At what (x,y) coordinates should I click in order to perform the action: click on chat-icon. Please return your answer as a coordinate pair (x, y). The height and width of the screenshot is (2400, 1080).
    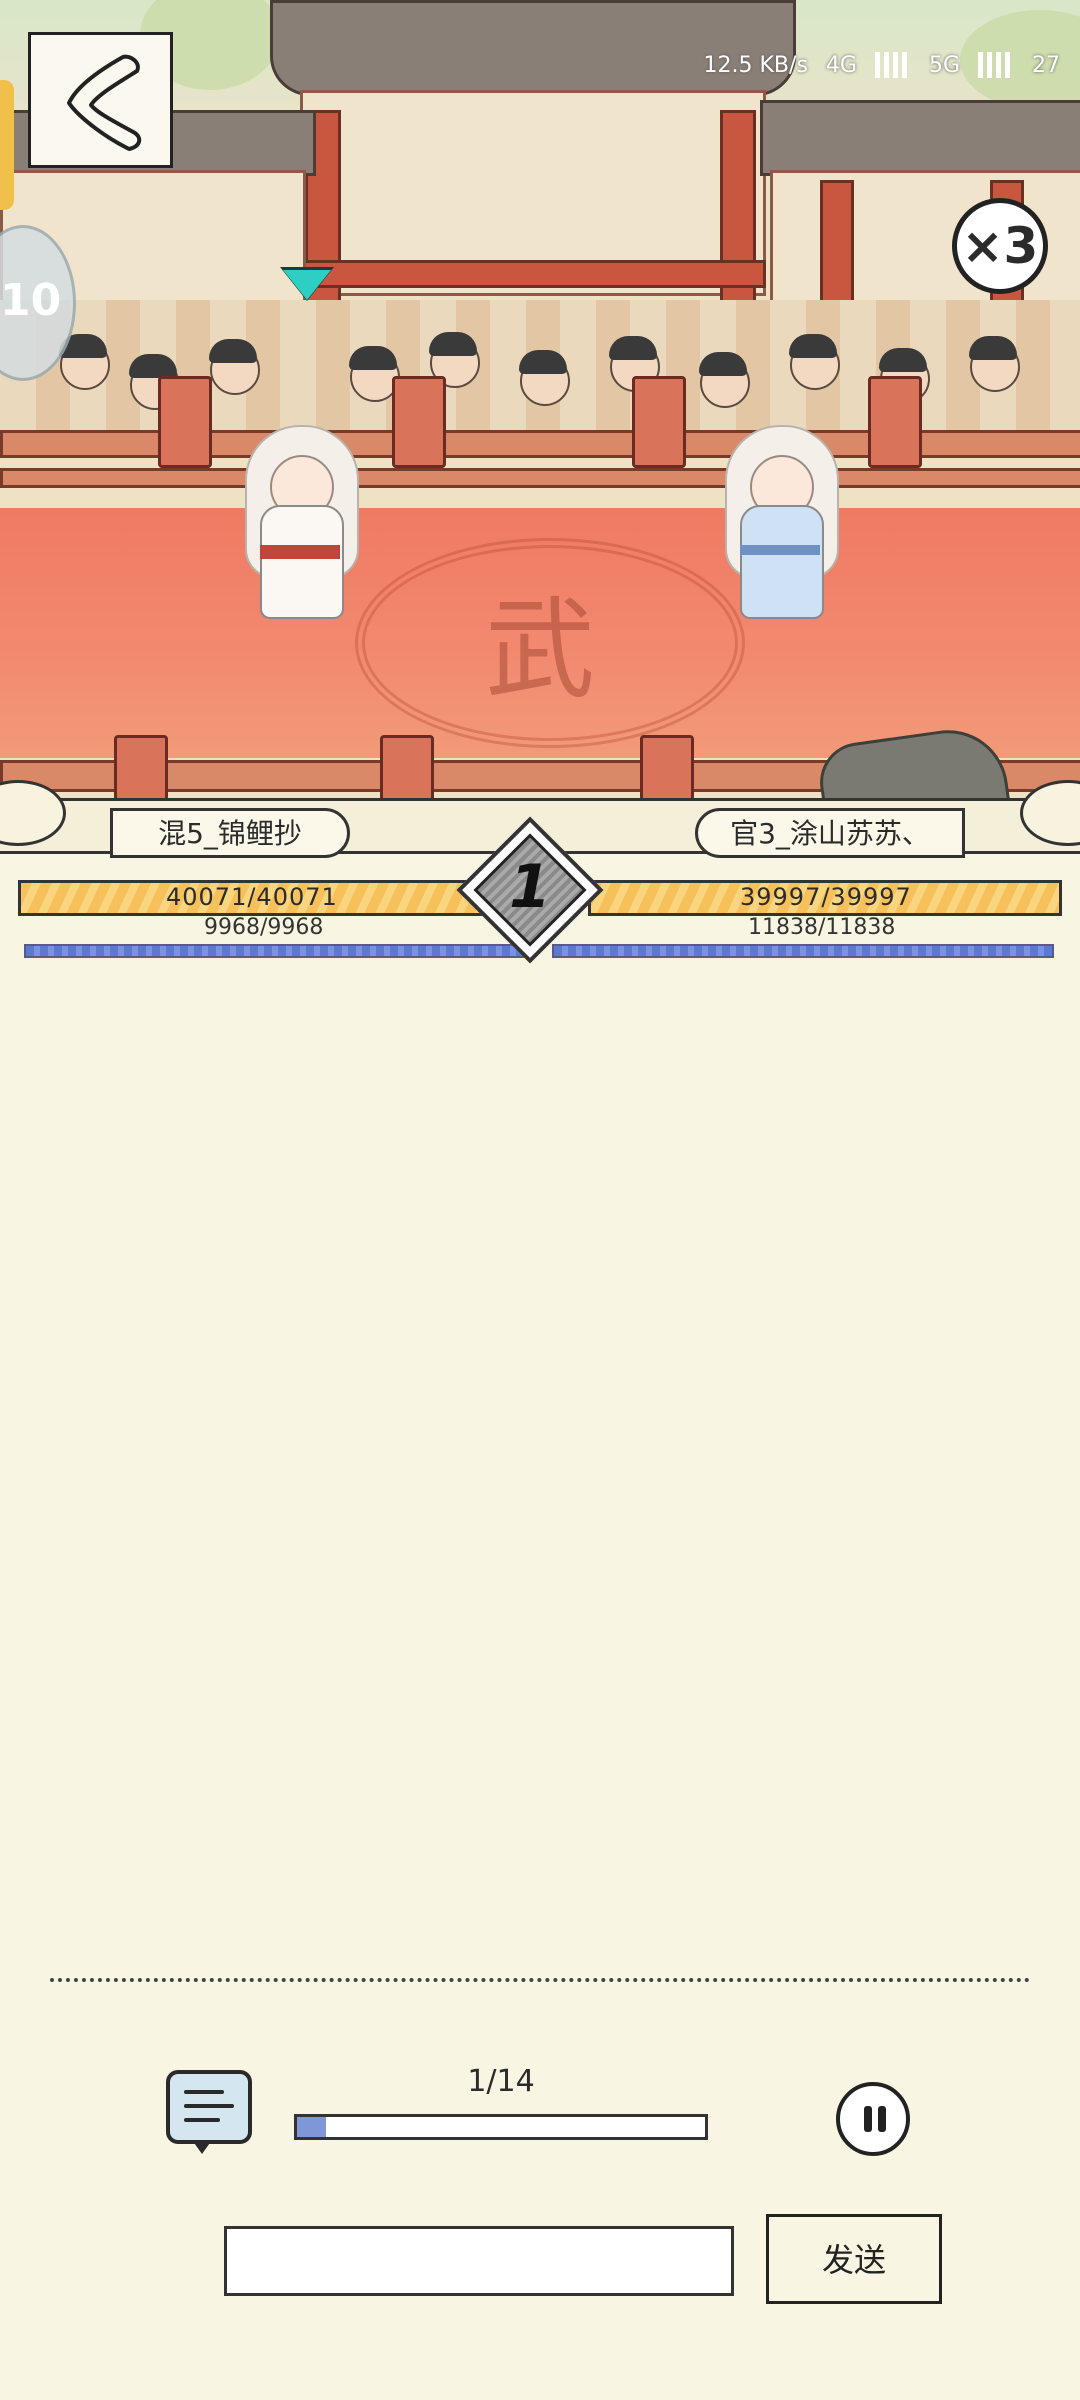
    Looking at the image, I should click on (209, 2112).